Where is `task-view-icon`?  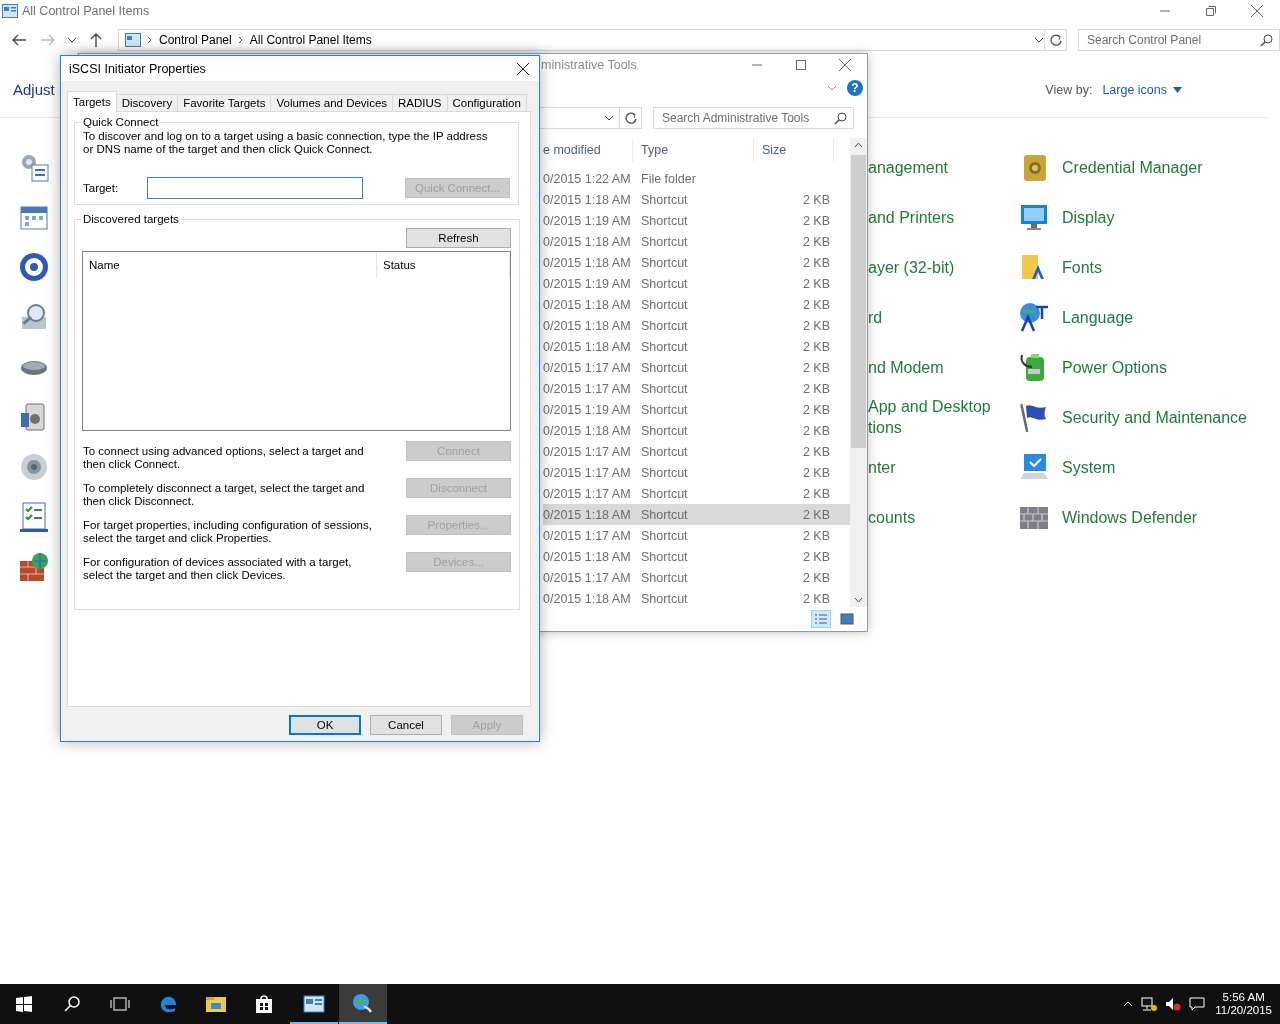 task-view-icon is located at coordinates (120, 1004).